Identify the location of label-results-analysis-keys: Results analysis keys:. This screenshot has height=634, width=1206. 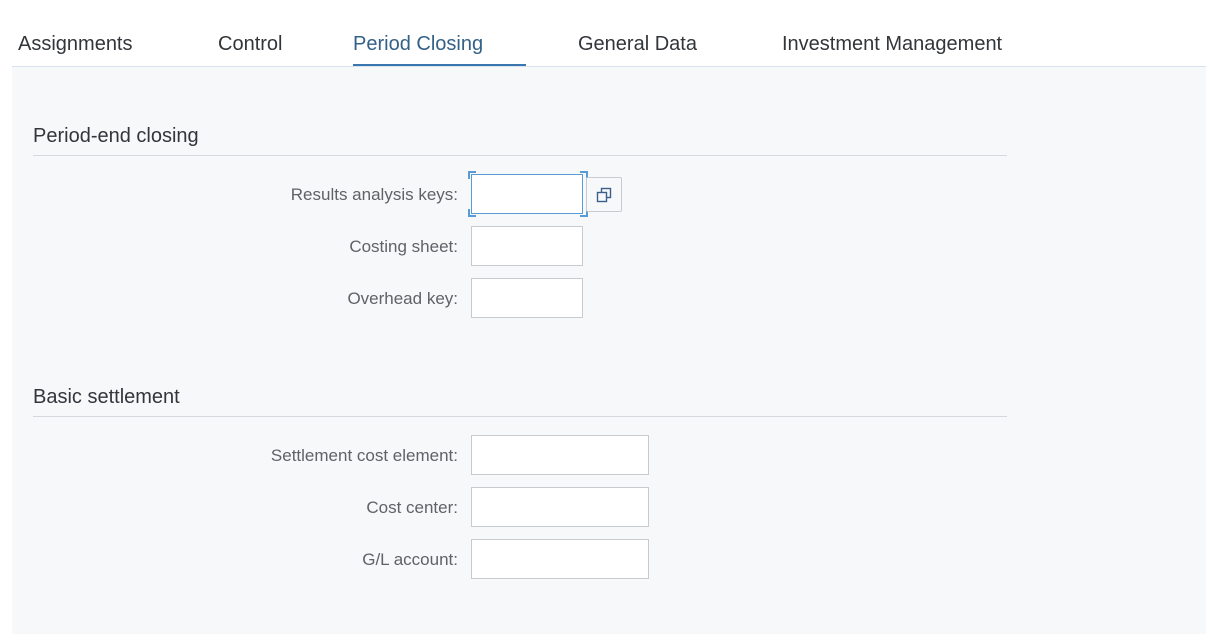
(374, 194).